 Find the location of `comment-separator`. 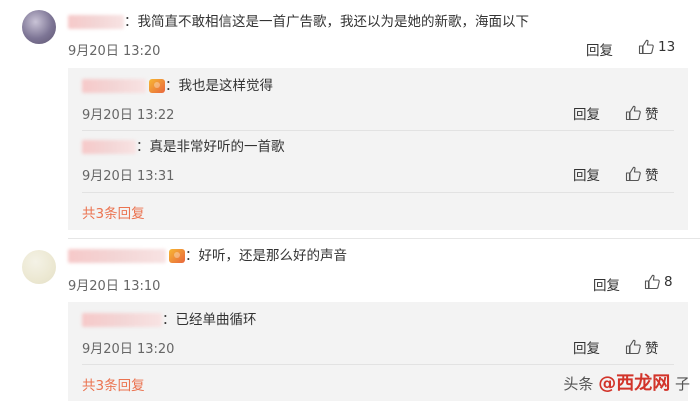

comment-separator is located at coordinates (384, 238).